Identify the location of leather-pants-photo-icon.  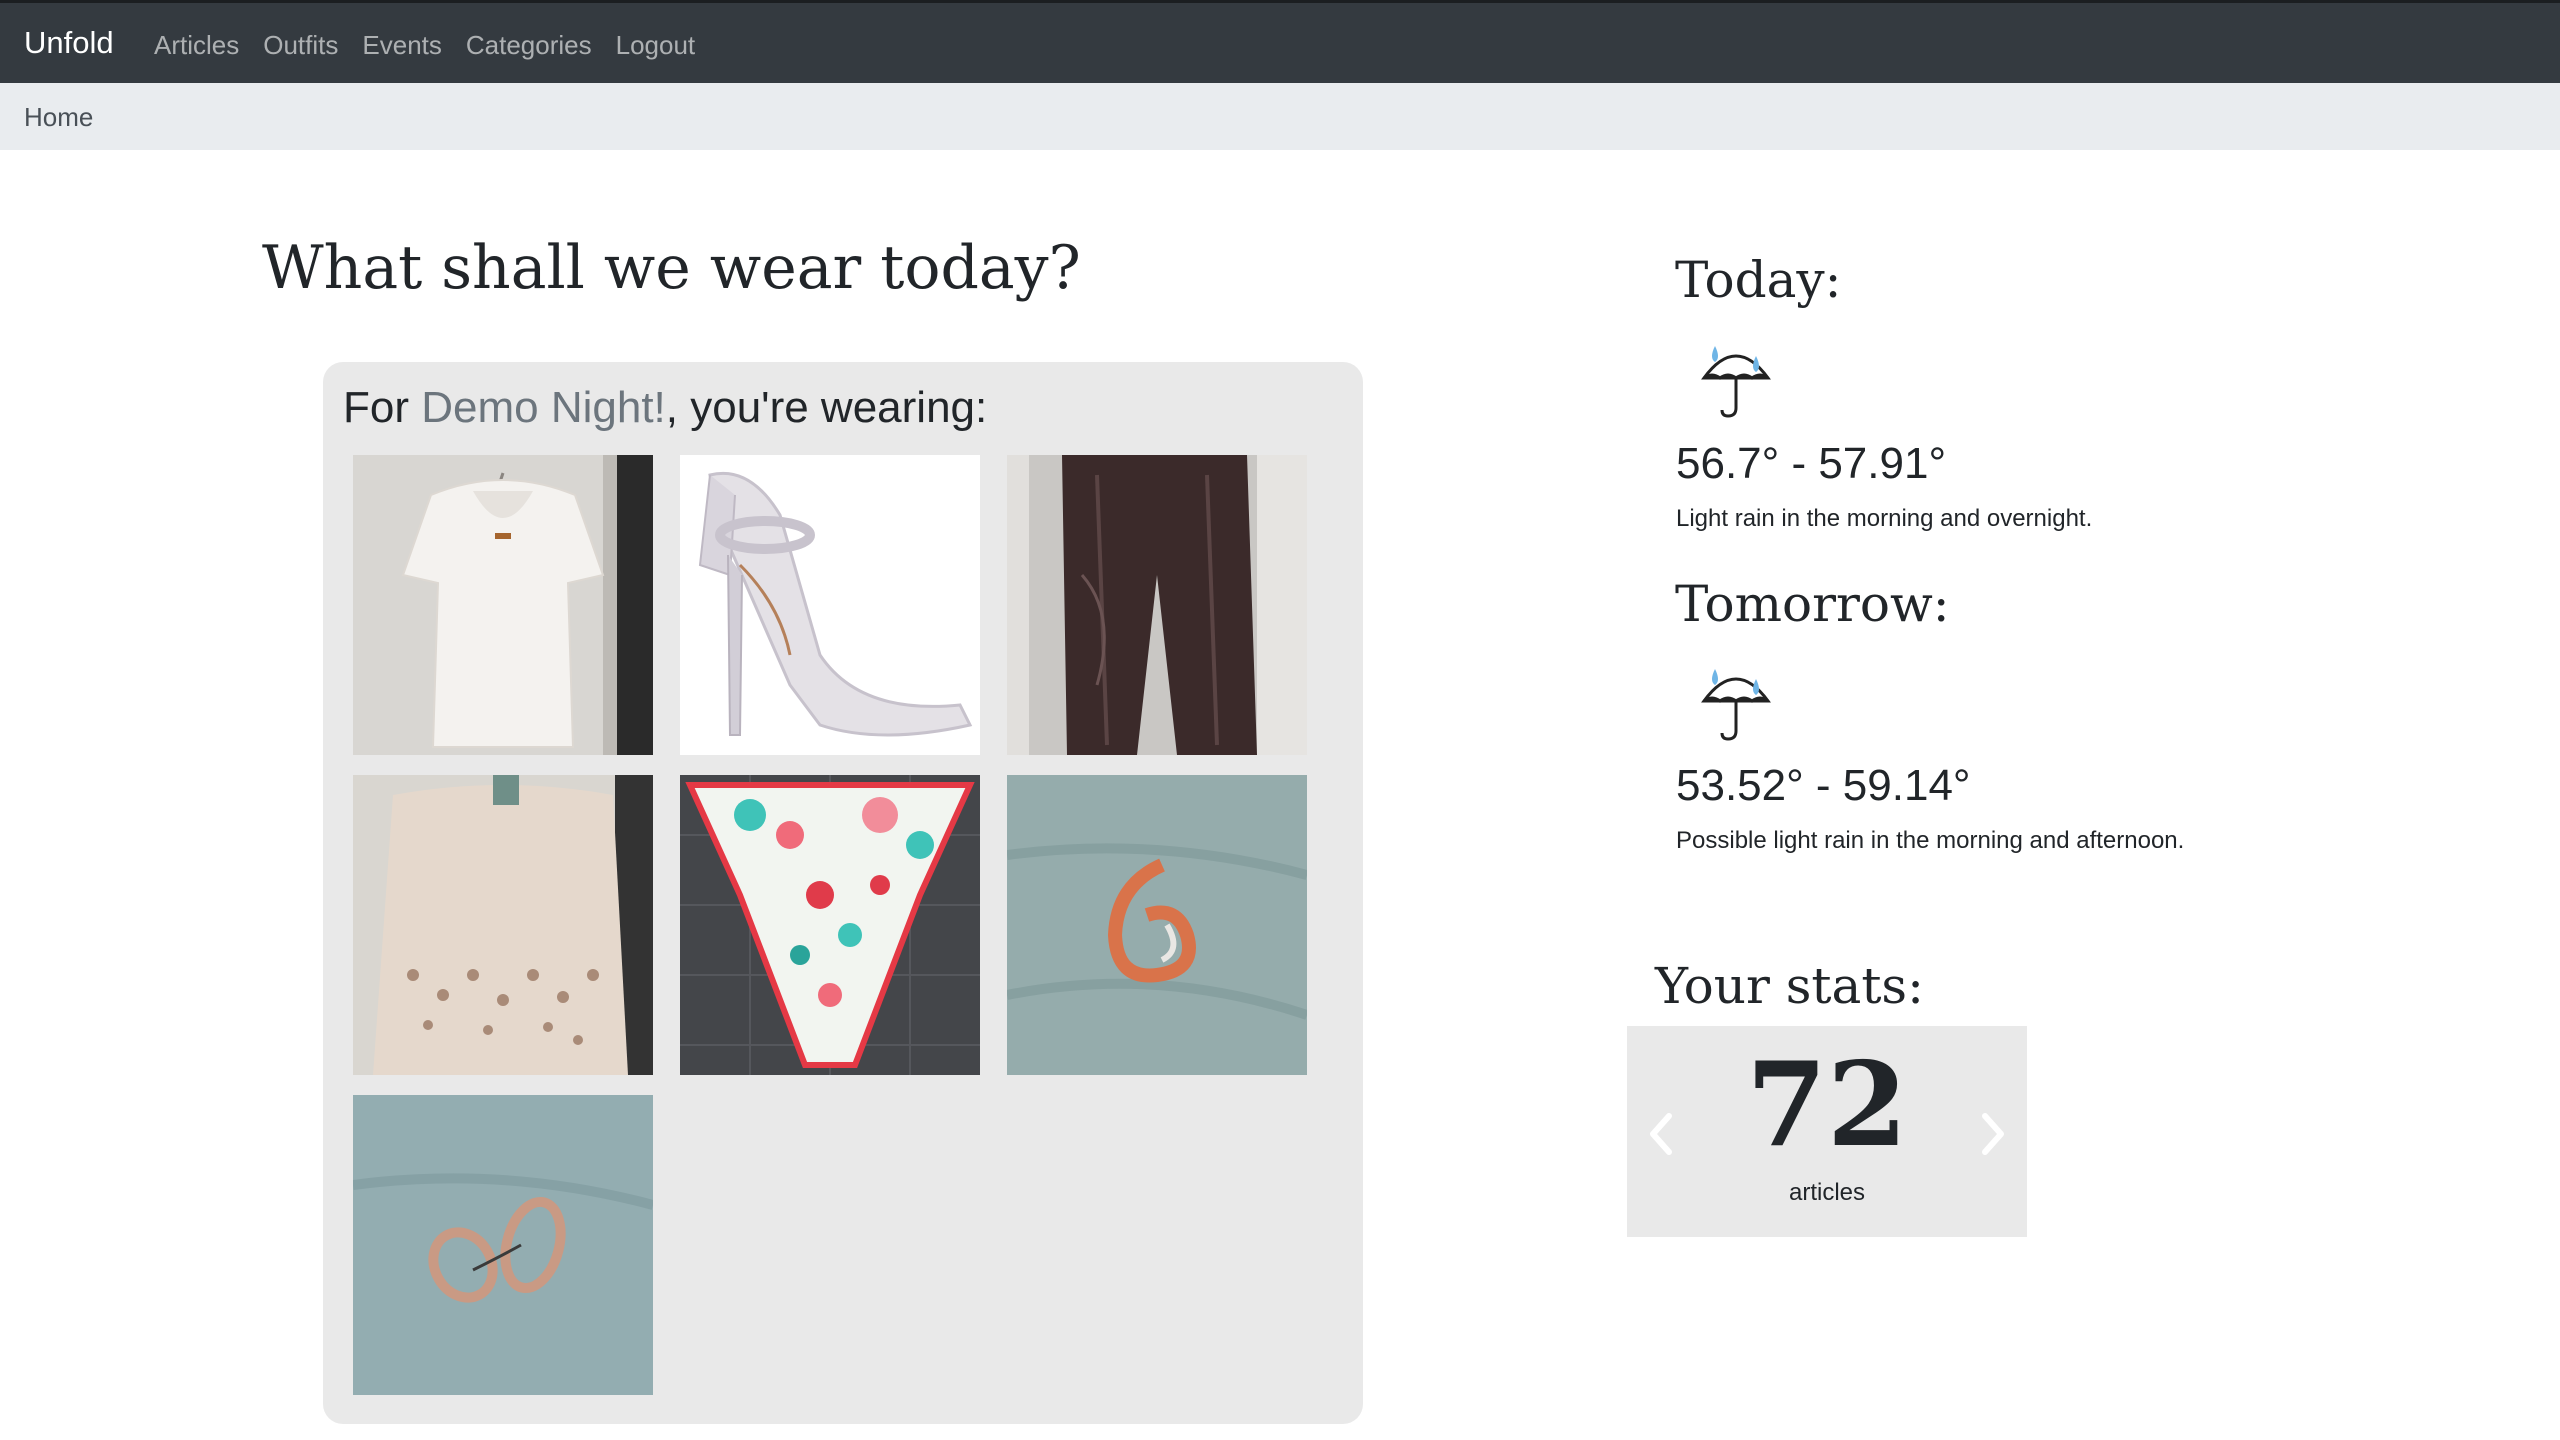
(1157, 605).